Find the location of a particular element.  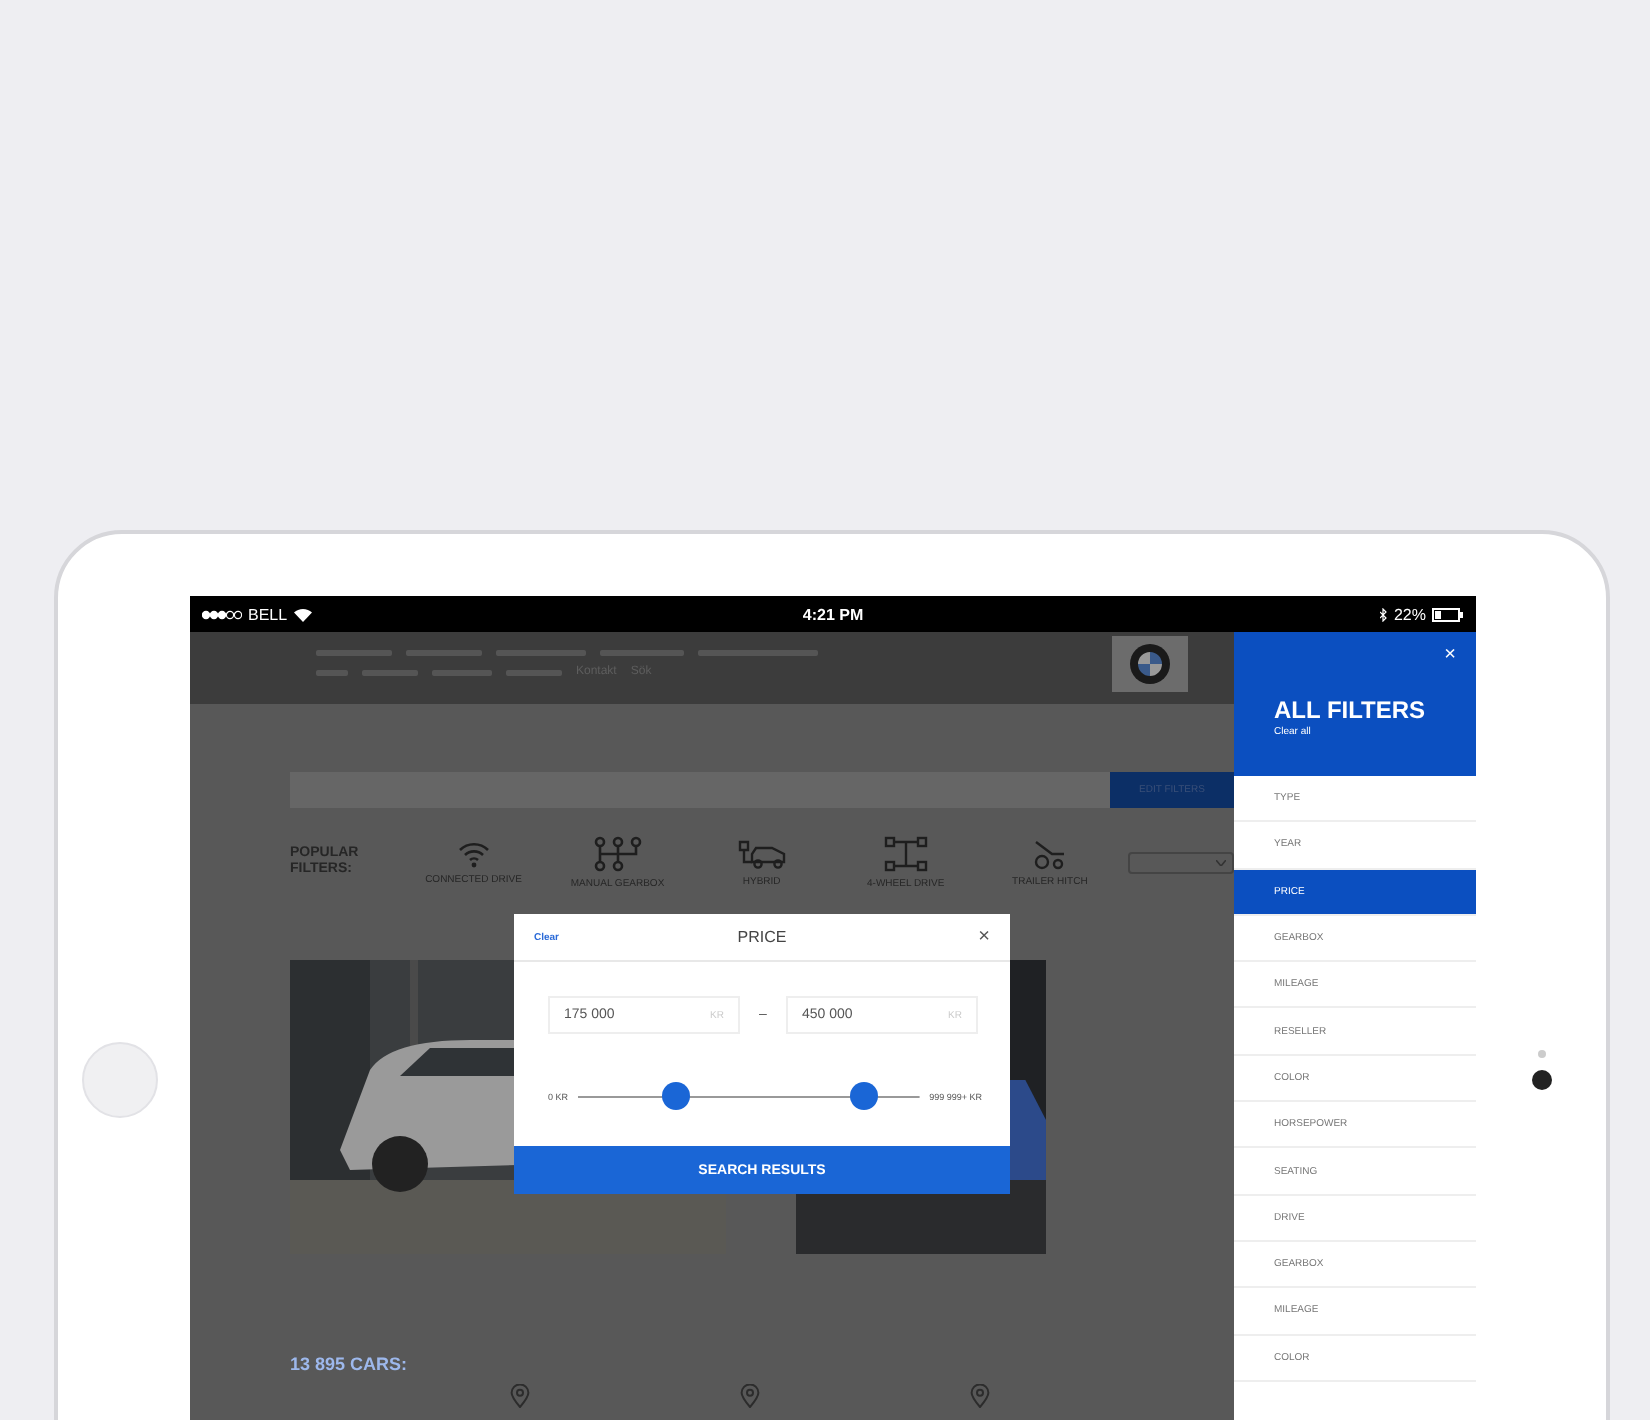

clock: 4:21 PM is located at coordinates (833, 614).